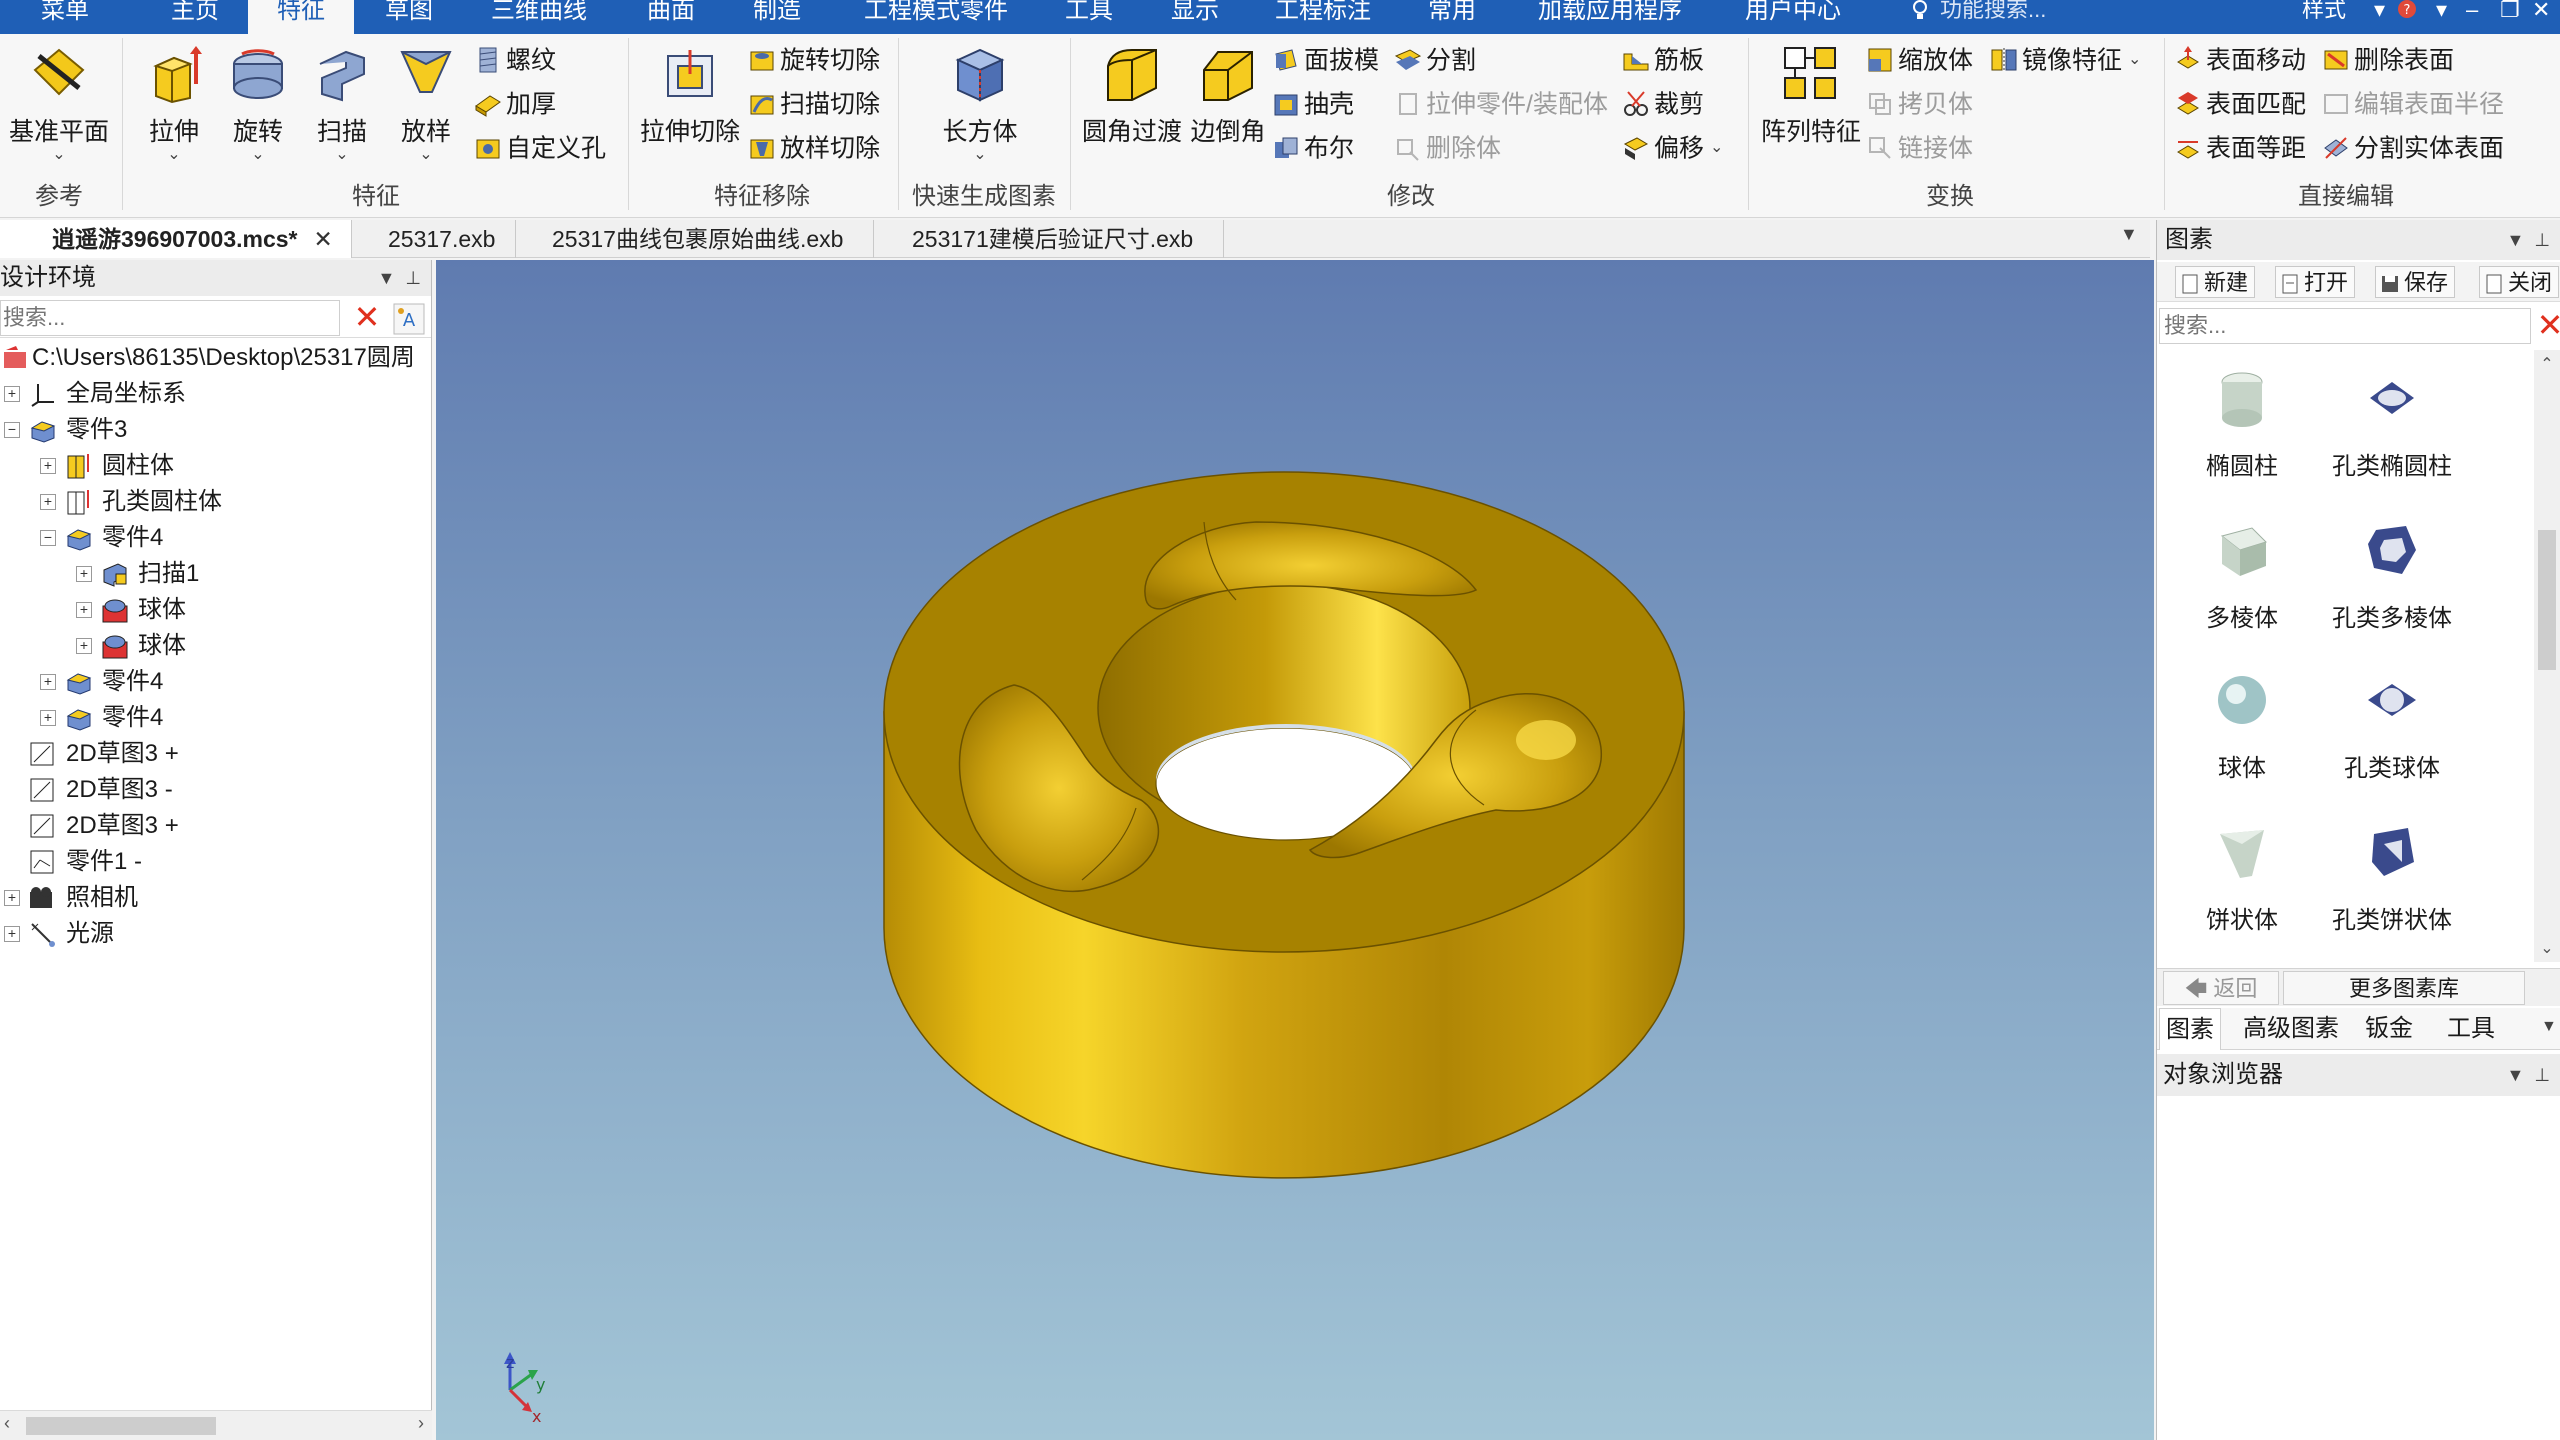 Image resolution: width=2560 pixels, height=1440 pixels. I want to click on library-more-button: 更多图素库, so click(2404, 988).